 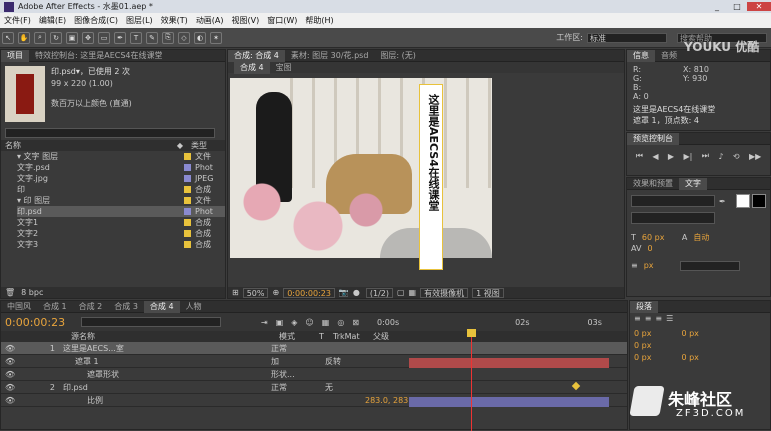 What do you see at coordinates (52, 20) in the screenshot?
I see `menu-edit: 编辑(E)` at bounding box center [52, 20].